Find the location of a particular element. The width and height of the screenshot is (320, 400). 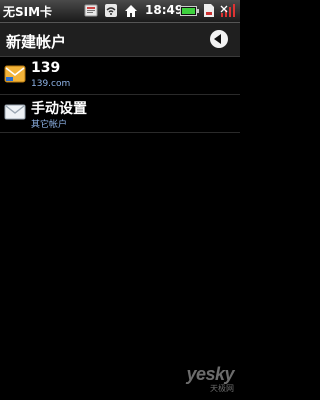

back-button is located at coordinates (219, 39).